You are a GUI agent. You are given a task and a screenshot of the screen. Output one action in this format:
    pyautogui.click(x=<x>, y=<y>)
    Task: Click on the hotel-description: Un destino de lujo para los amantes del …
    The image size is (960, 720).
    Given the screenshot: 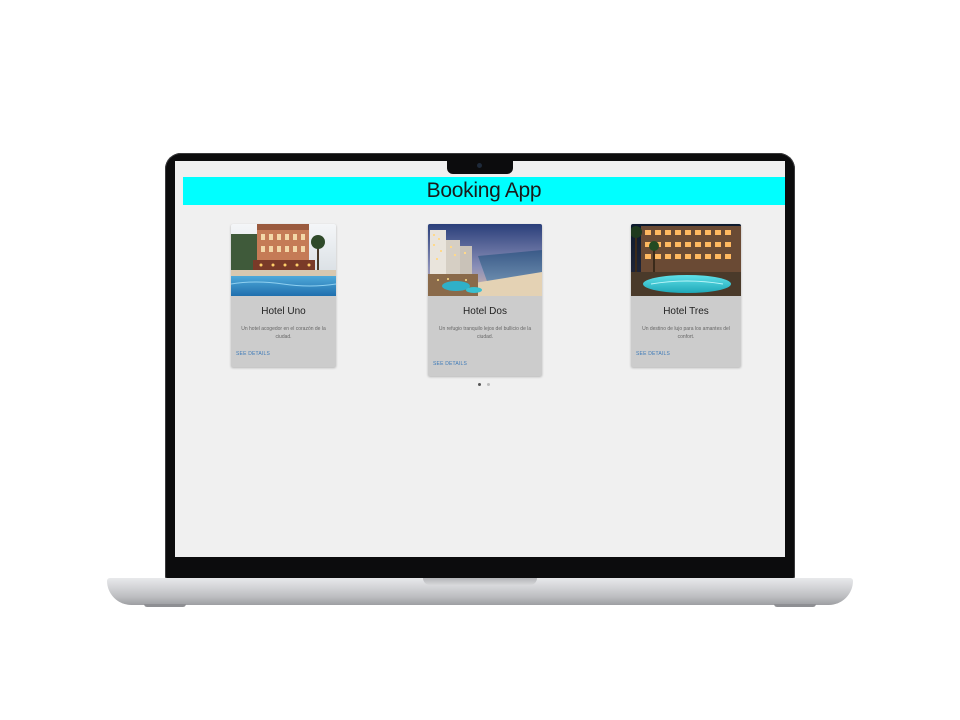 What is the action you would take?
    pyautogui.click(x=686, y=333)
    